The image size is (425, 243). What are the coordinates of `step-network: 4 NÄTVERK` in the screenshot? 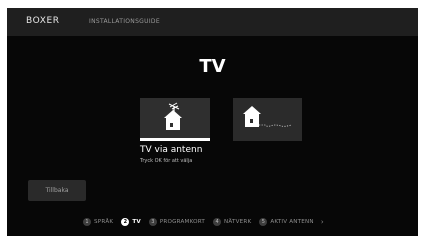 It's located at (232, 222).